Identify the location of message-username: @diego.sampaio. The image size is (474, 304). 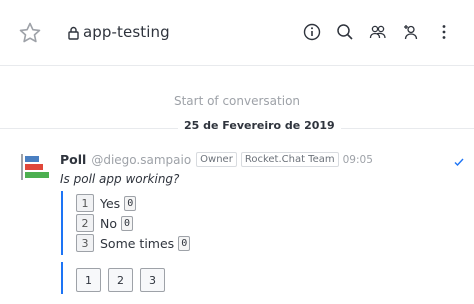
(141, 160).